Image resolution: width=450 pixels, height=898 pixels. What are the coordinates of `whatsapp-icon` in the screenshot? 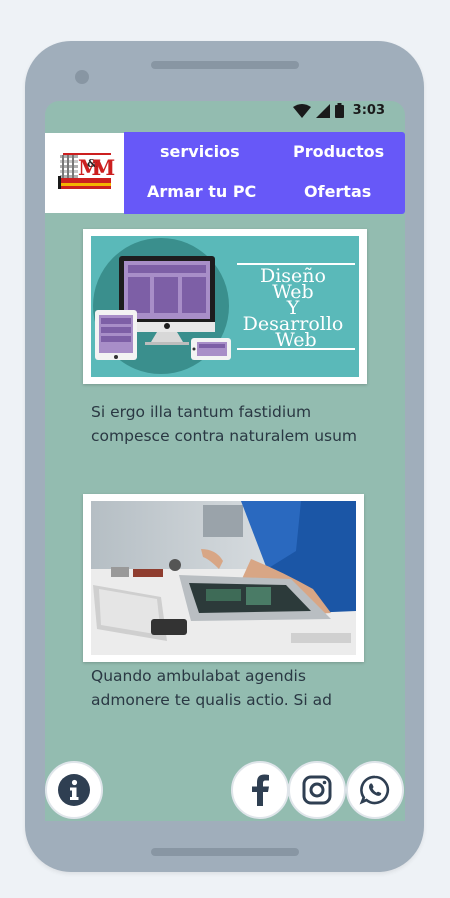 It's located at (374, 790).